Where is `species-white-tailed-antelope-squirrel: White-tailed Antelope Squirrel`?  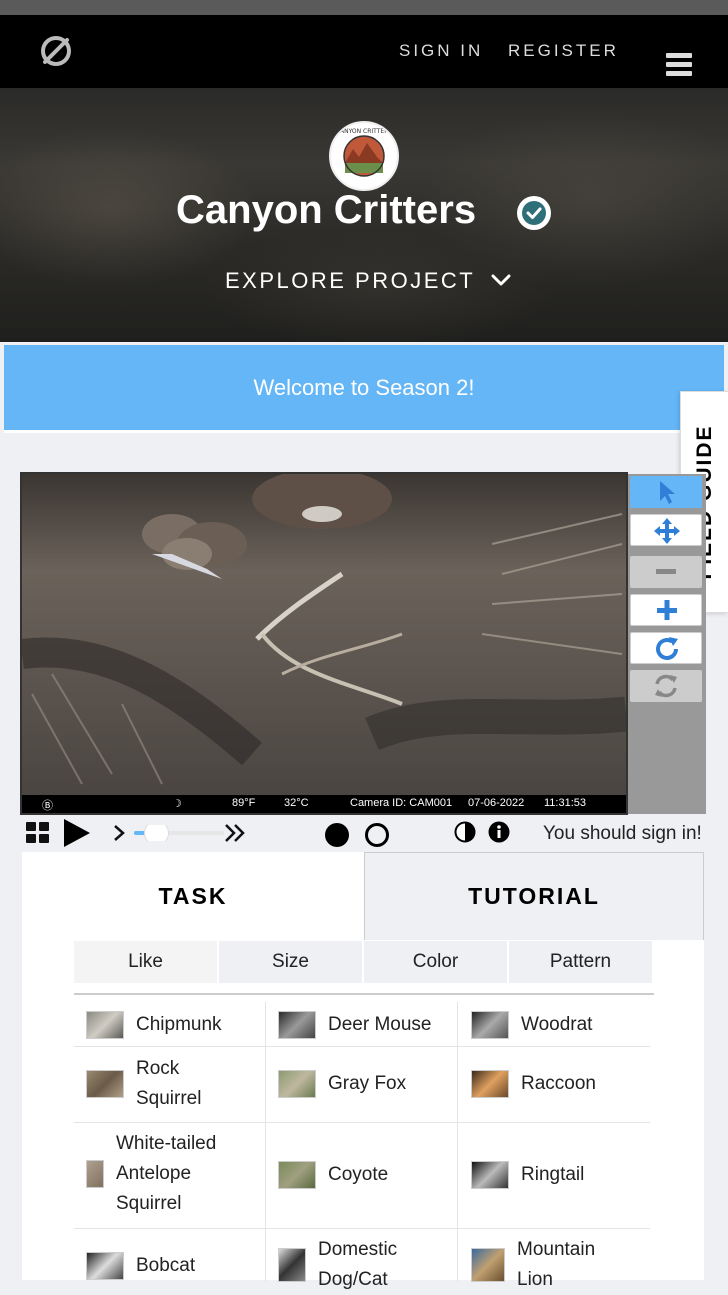
species-white-tailed-antelope-squirrel: White-tailed Antelope Squirrel is located at coordinates (151, 1174).